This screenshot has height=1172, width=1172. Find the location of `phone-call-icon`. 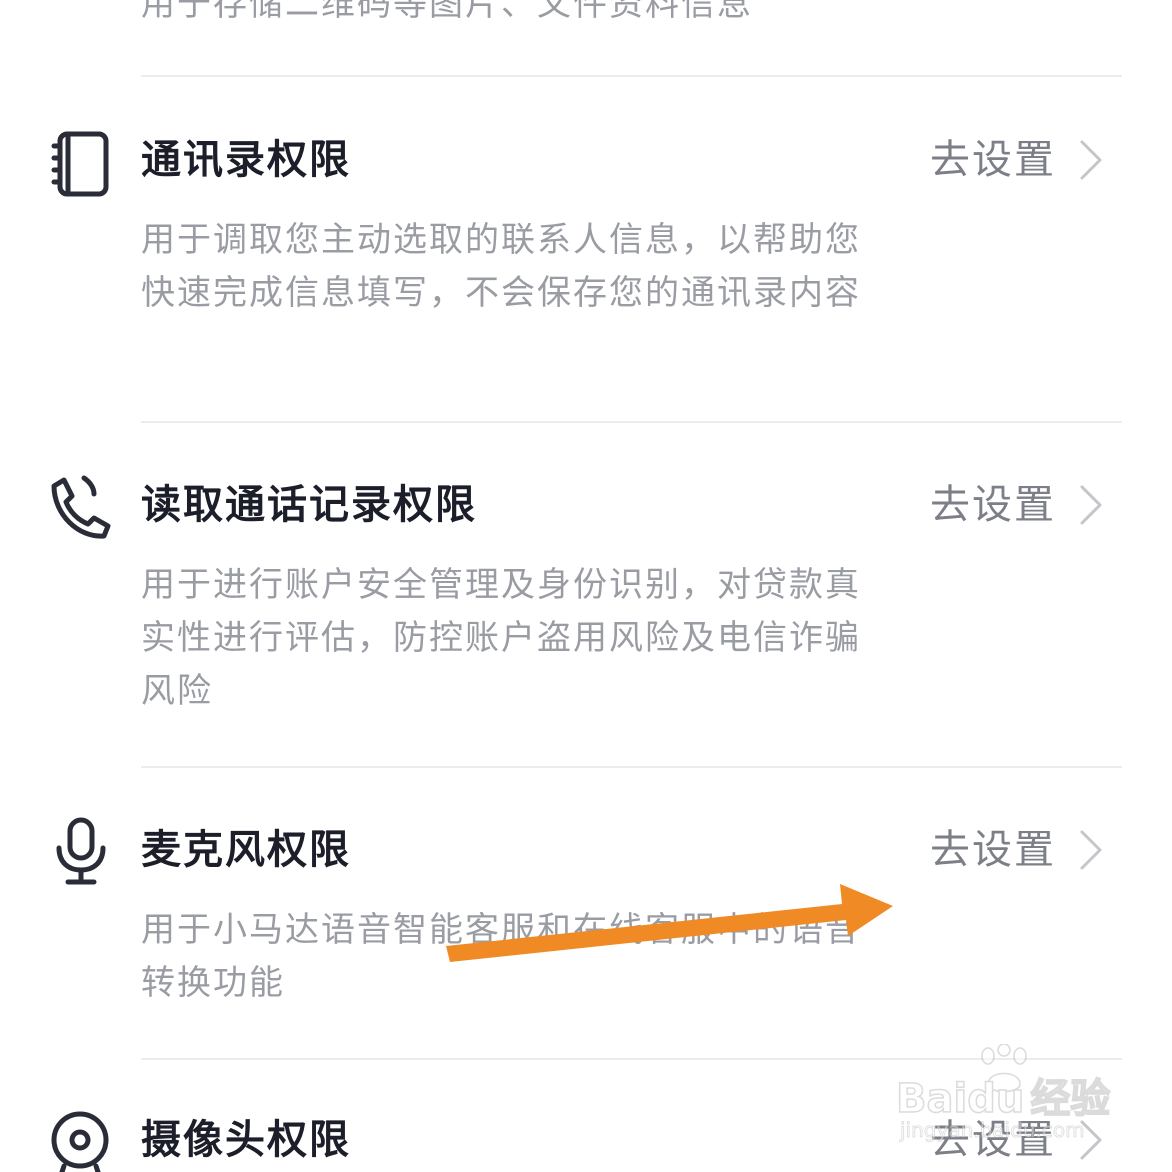

phone-call-icon is located at coordinates (80, 508).